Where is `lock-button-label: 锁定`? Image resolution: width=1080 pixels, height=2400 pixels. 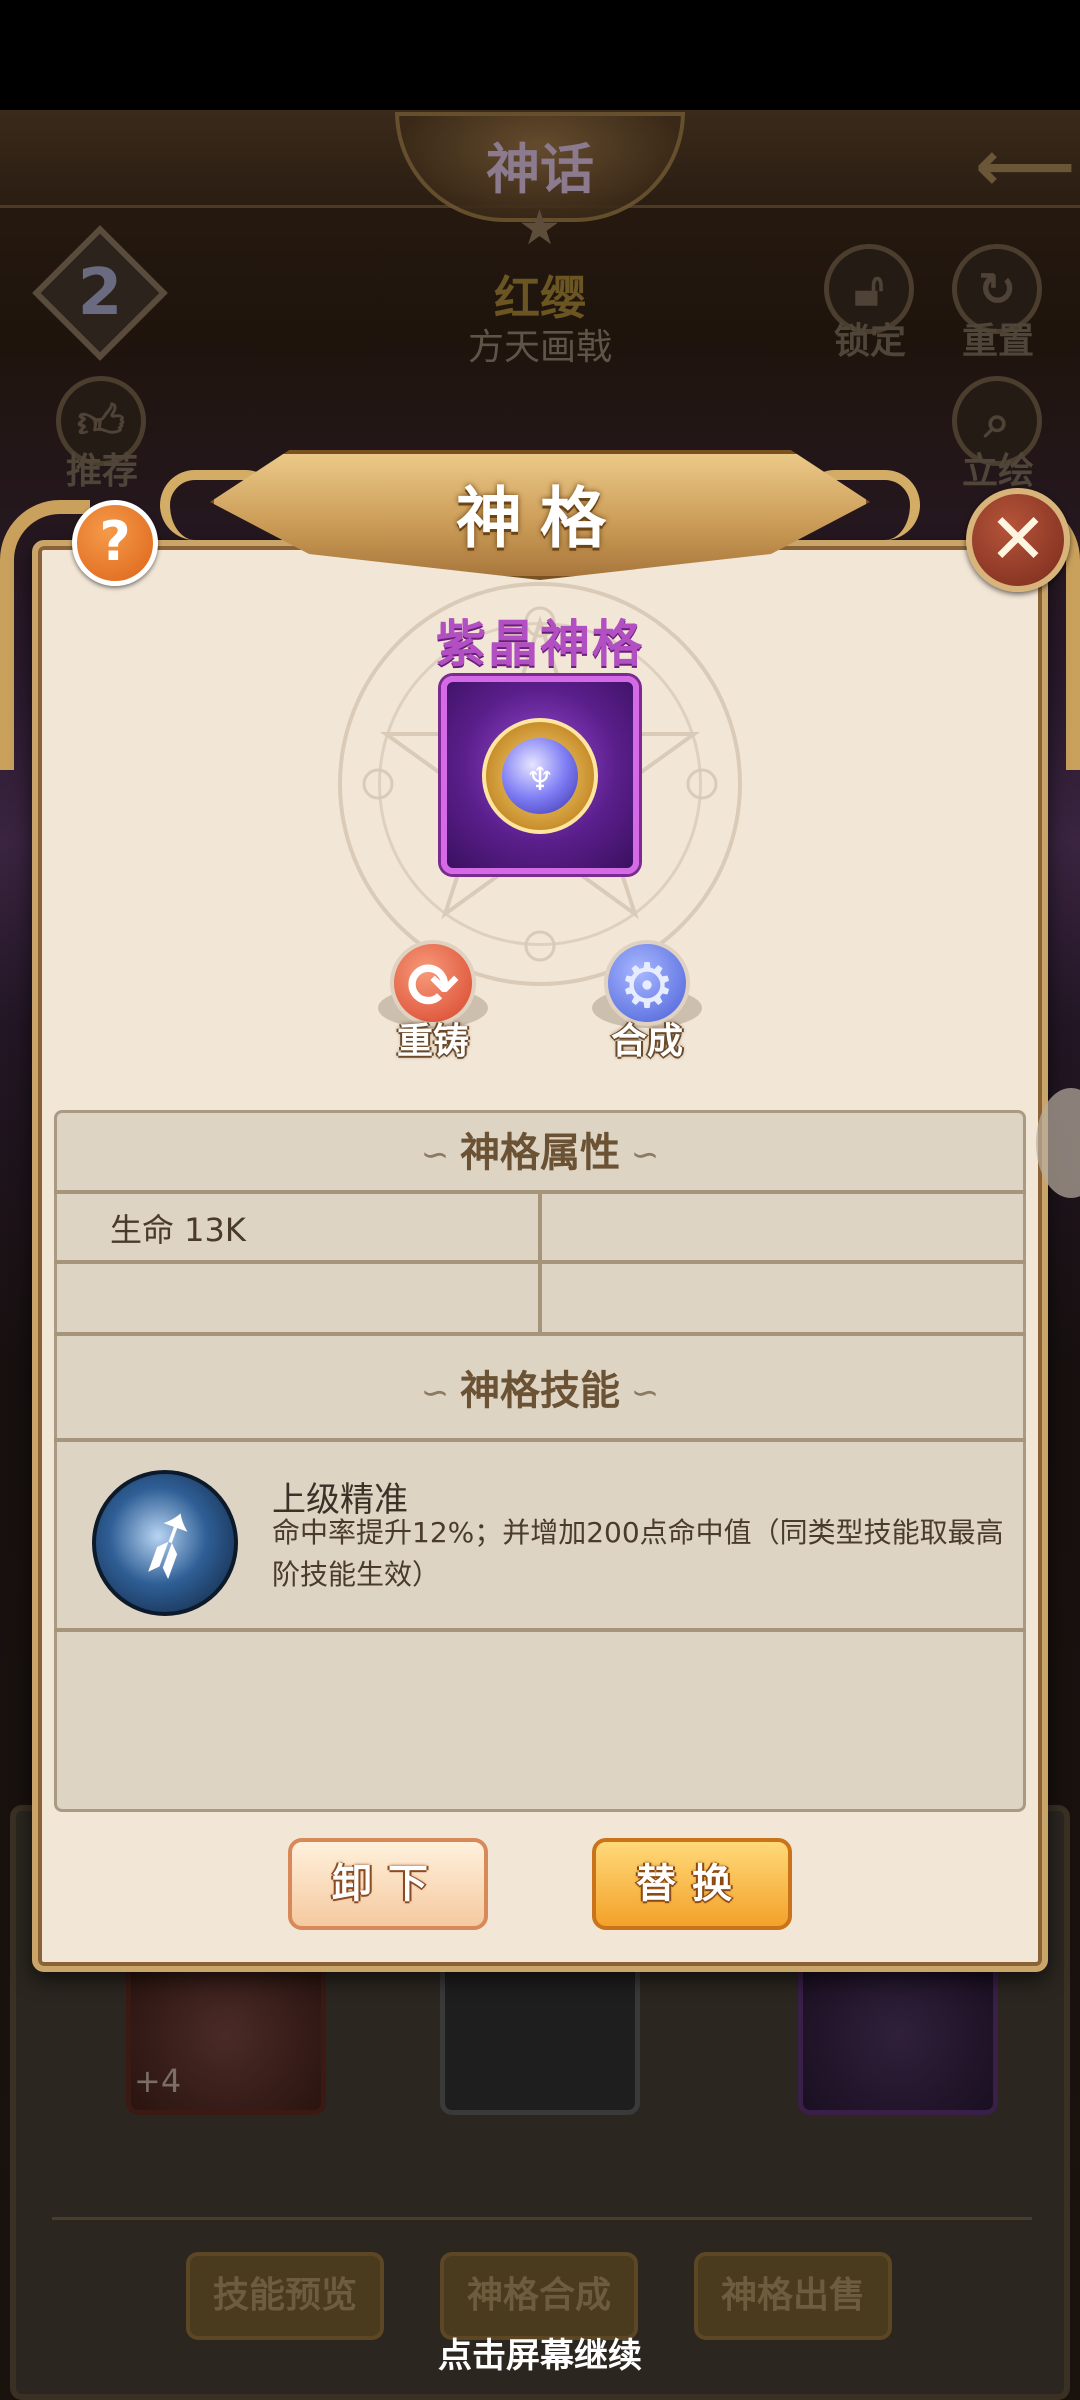 lock-button-label: 锁定 is located at coordinates (870, 338).